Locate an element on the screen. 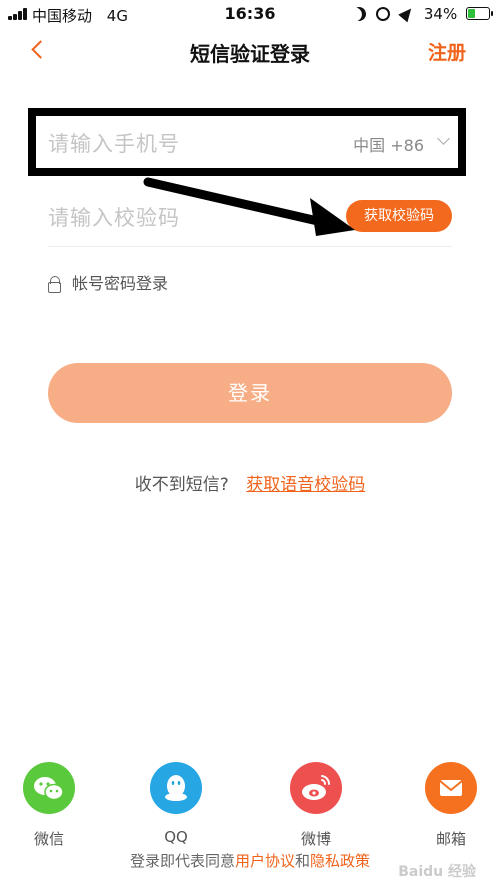 This screenshot has height=889, width=500. social-label: 邮箱 is located at coordinates (450, 839).